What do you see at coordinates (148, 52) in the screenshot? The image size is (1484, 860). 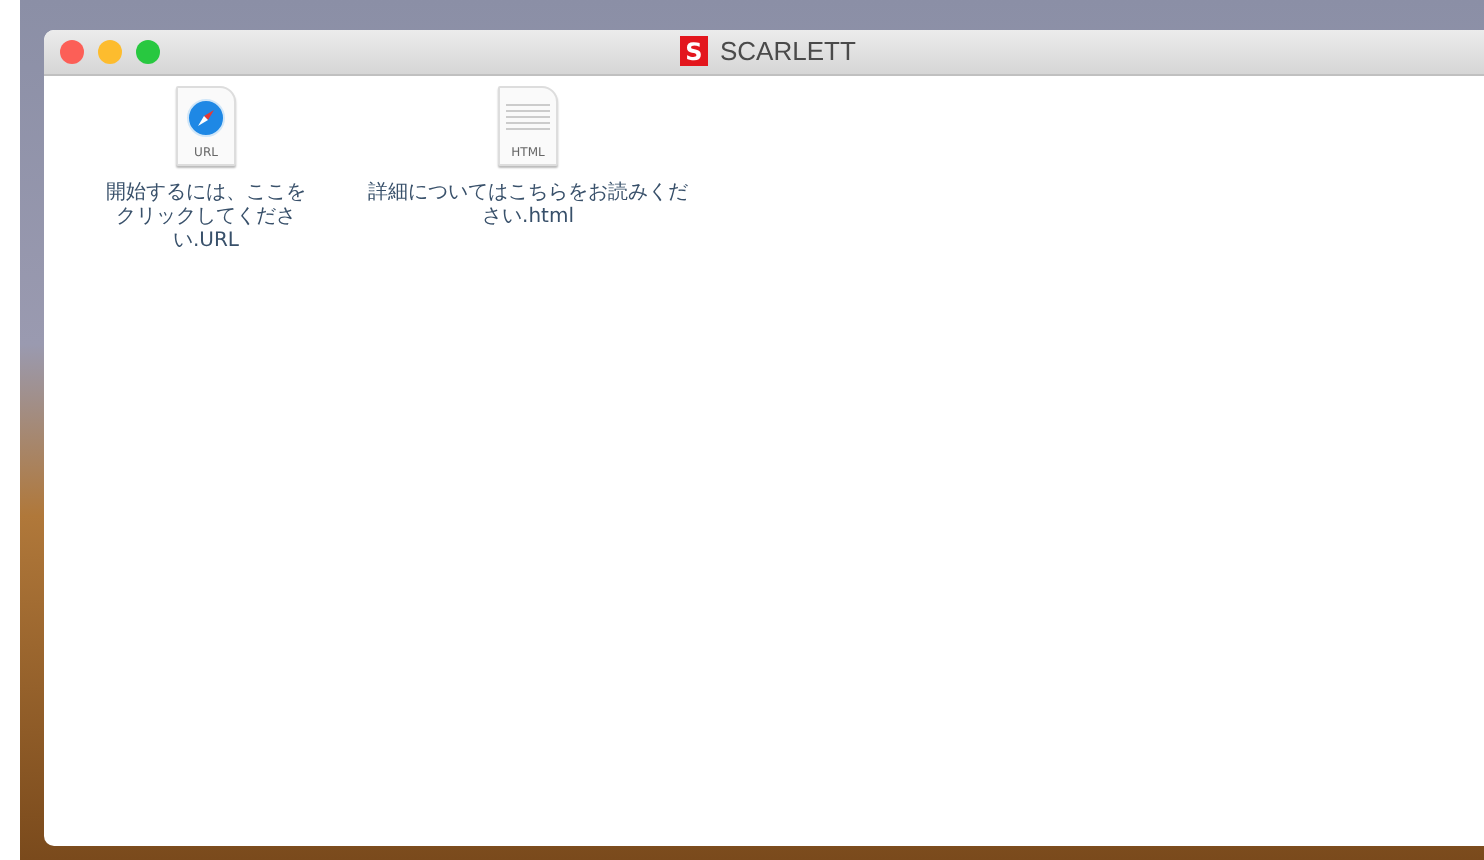 I see `zoom-button` at bounding box center [148, 52].